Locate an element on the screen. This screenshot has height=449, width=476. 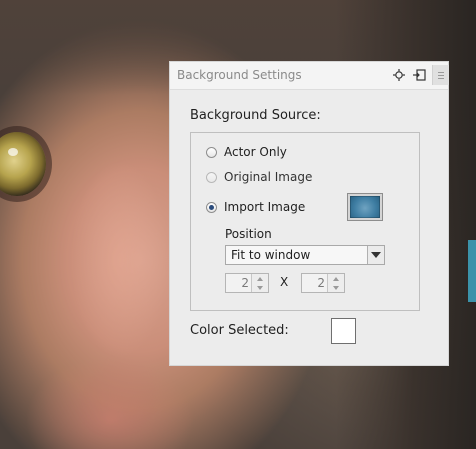
tiling-rows-value: 2 is located at coordinates (321, 283).